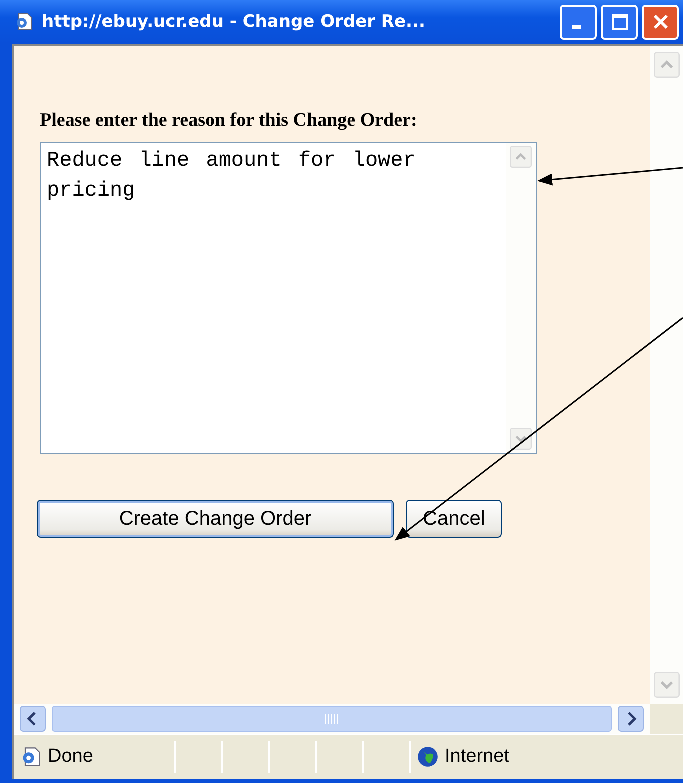 Image resolution: width=683 pixels, height=783 pixels. I want to click on page-icon, so click(24, 22).